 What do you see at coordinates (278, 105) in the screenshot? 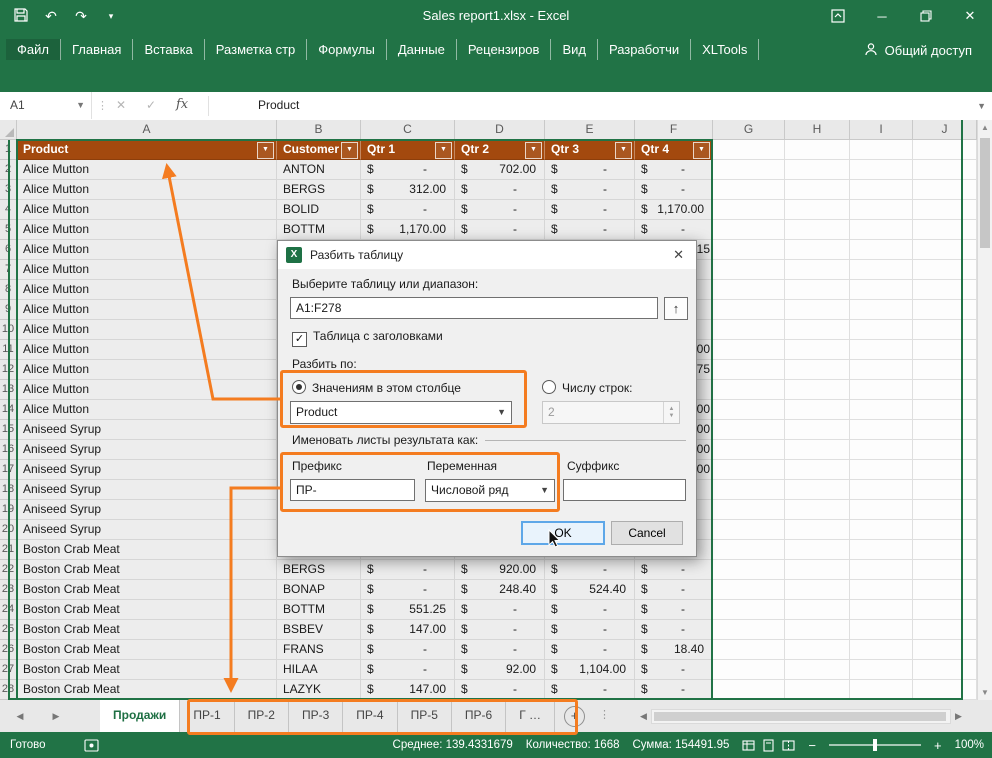
I see `formula-content: Product` at bounding box center [278, 105].